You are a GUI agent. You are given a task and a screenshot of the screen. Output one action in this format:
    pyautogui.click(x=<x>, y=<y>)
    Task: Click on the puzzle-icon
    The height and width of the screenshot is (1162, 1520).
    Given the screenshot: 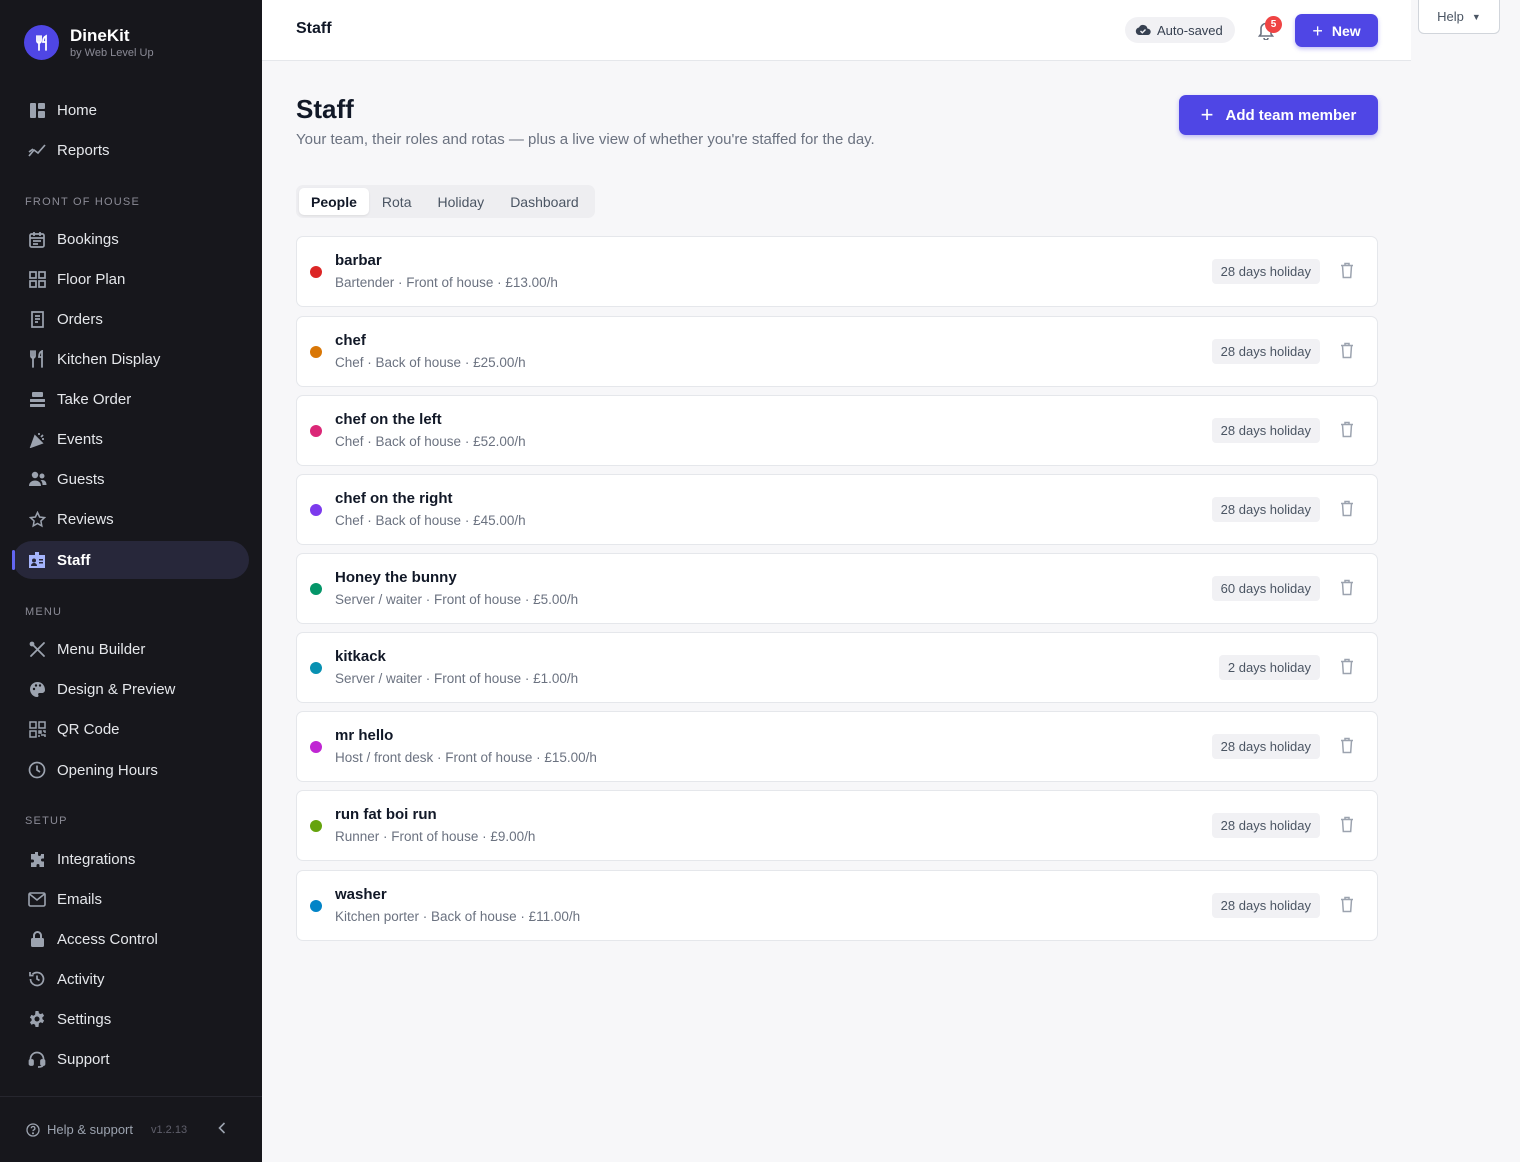 What is the action you would take?
    pyautogui.click(x=37, y=859)
    